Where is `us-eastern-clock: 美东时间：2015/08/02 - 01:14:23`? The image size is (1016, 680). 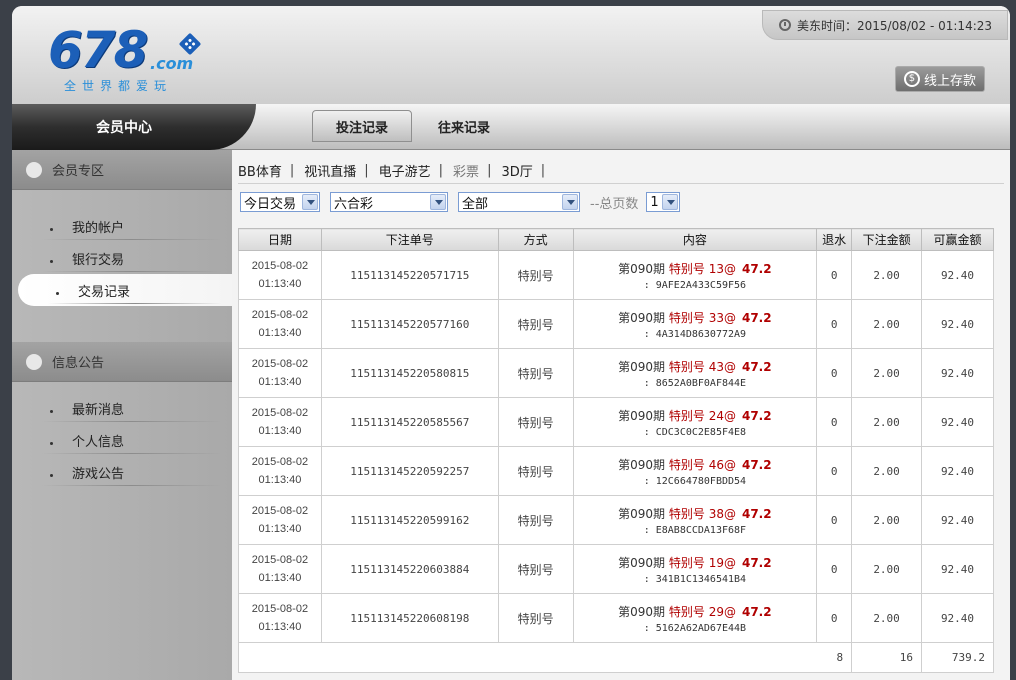 us-eastern-clock: 美东时间：2015/08/02 - 01:14:23 is located at coordinates (885, 25).